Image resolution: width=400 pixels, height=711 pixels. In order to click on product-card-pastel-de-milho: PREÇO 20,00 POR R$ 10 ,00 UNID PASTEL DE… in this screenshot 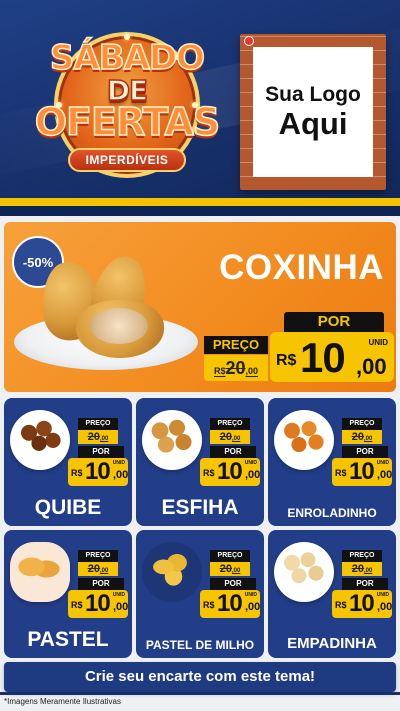, I will do `click(200, 594)`.